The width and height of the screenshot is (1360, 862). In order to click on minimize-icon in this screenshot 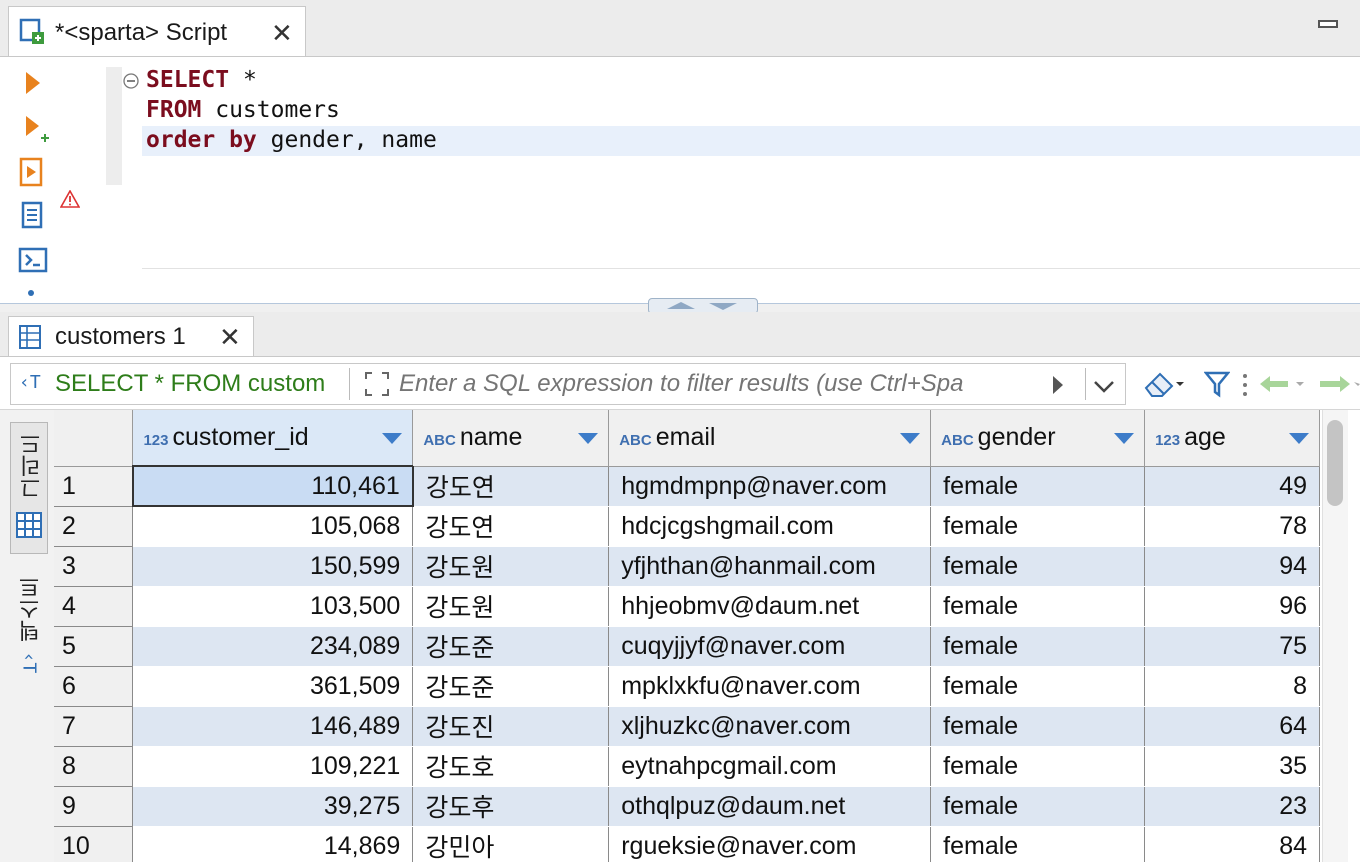, I will do `click(1328, 24)`.